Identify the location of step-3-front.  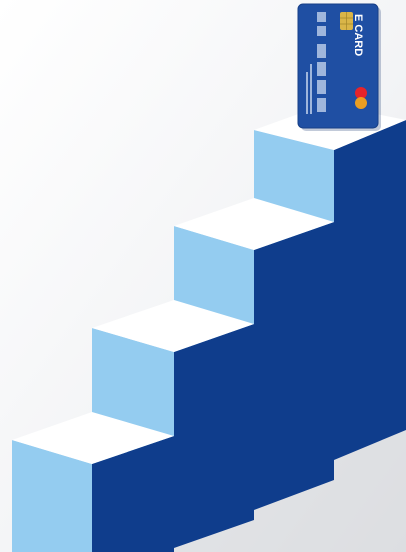
(294, 366).